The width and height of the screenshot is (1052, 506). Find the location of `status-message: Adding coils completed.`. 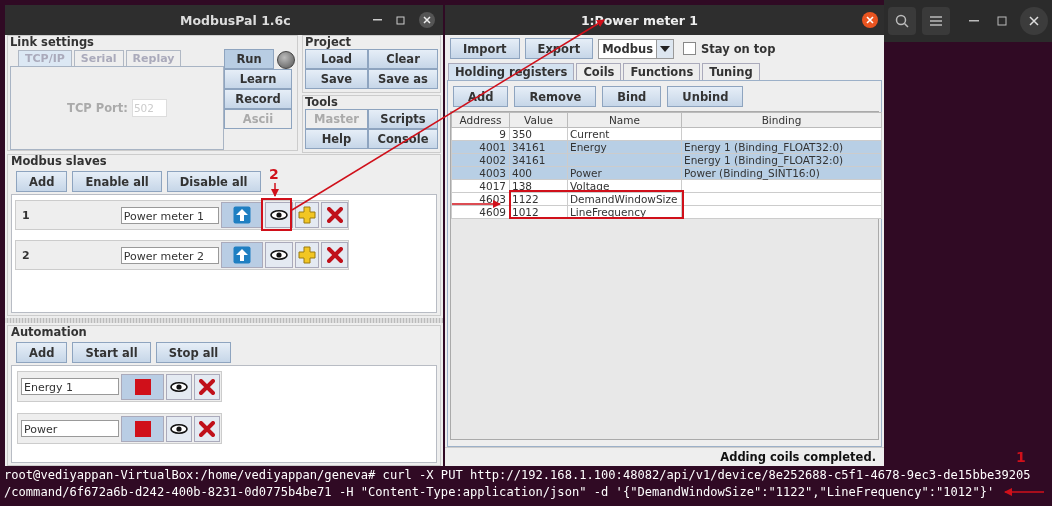

status-message: Adding coils completed. is located at coordinates (798, 457).